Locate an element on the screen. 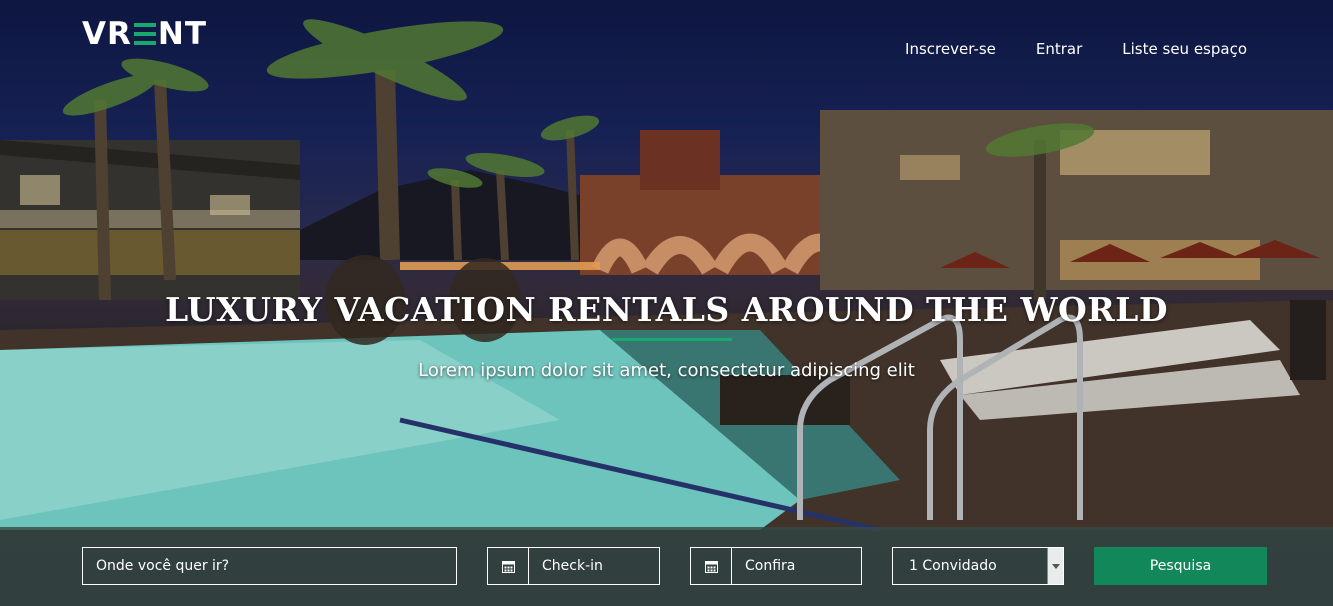 Image resolution: width=1333 pixels, height=606 pixels. nav-login-link: Entrar is located at coordinates (1059, 49).